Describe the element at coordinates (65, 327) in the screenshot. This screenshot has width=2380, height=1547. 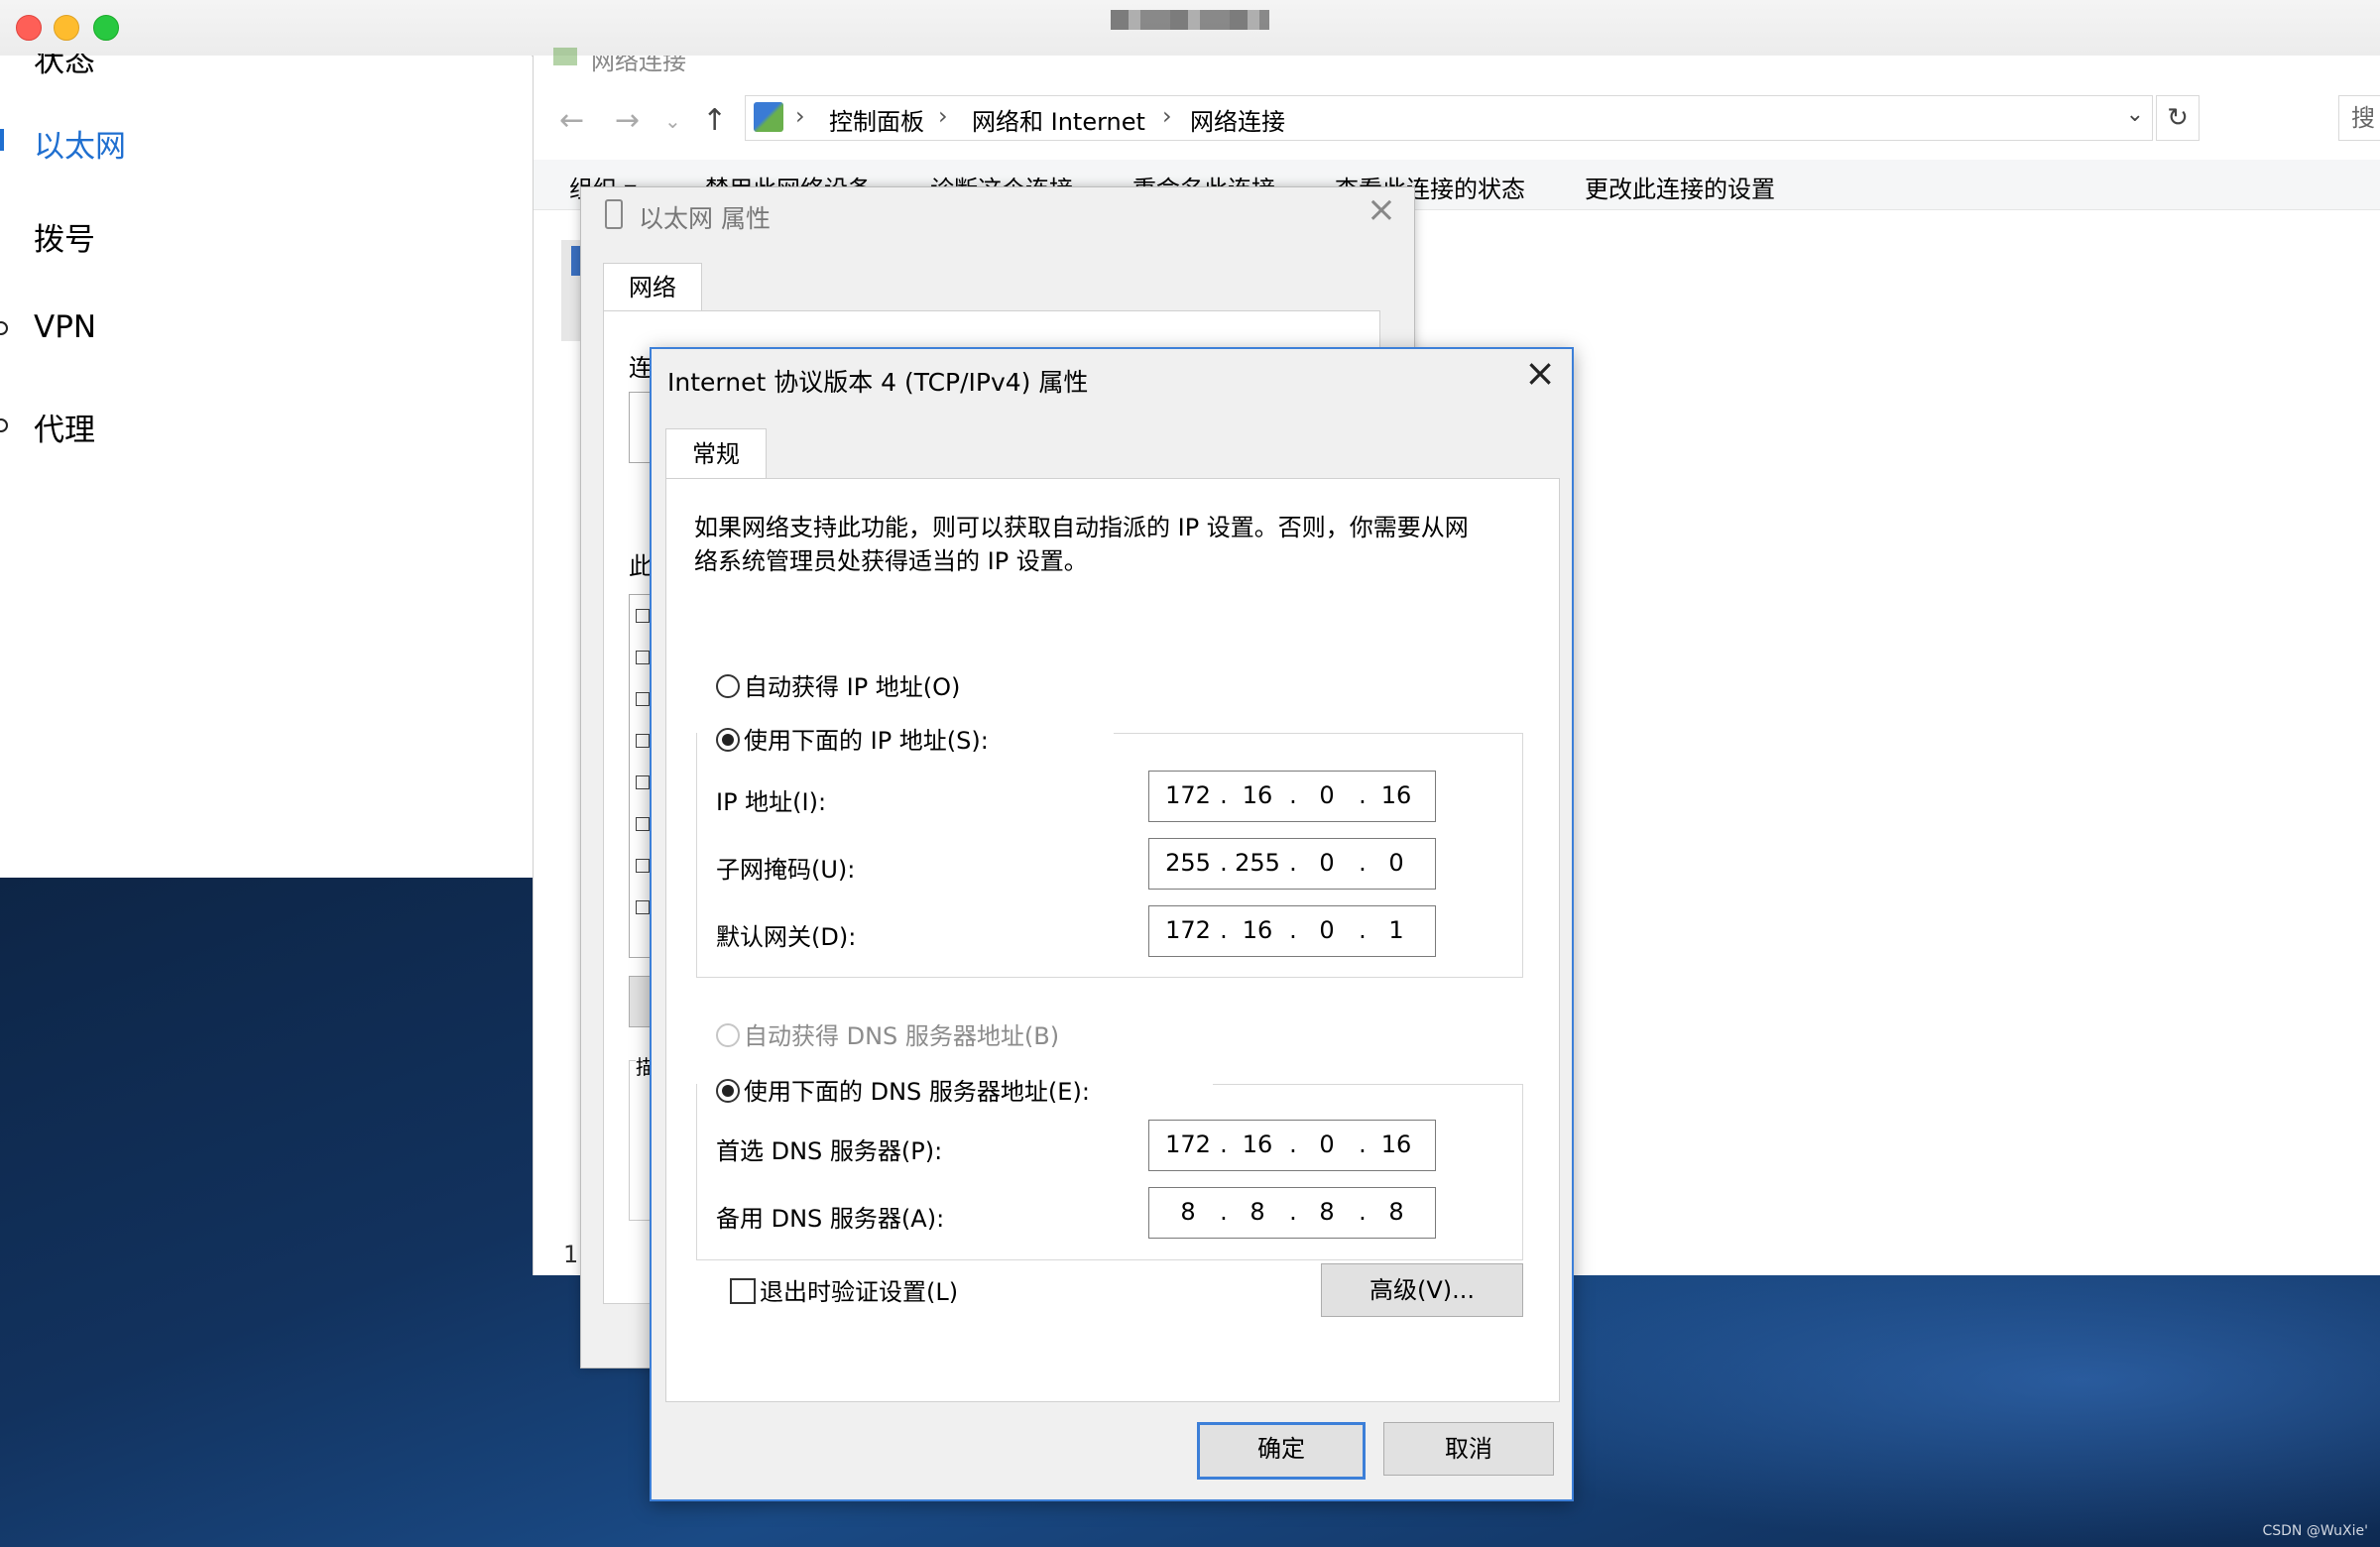
I see `settings-item-vpn: VPN` at that location.